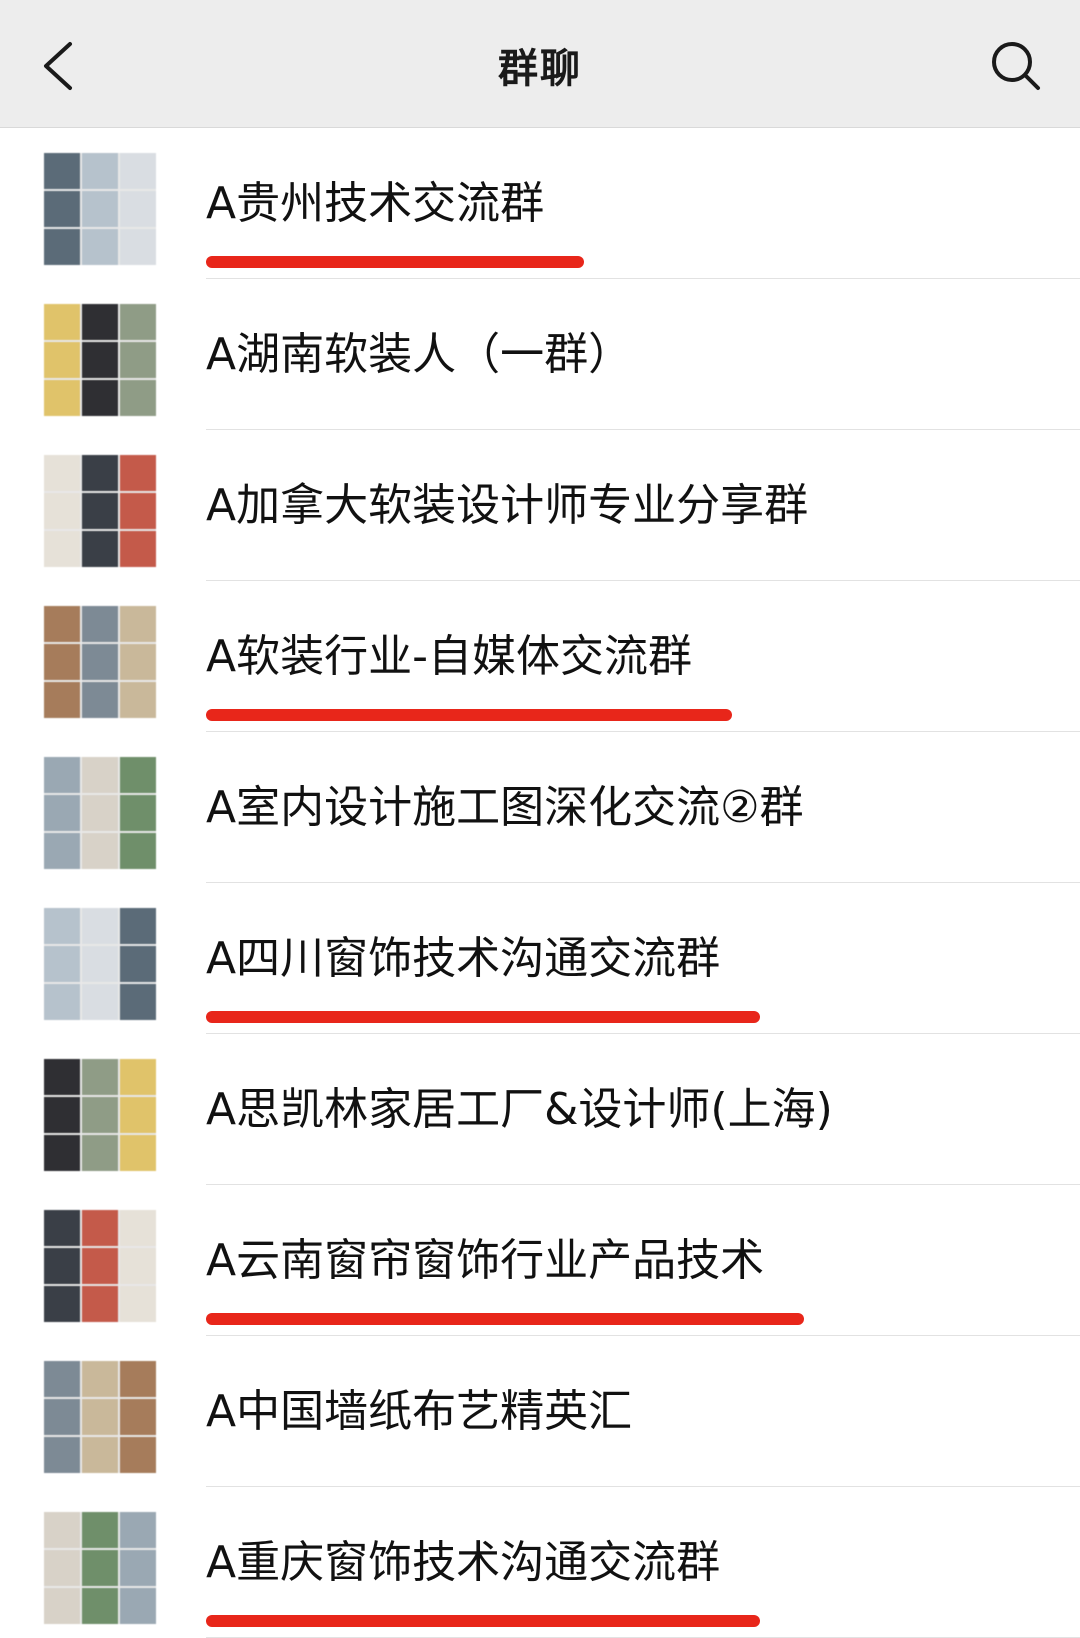  I want to click on group-chat-item: A室内设计施工图深化交流②群, so click(540, 807).